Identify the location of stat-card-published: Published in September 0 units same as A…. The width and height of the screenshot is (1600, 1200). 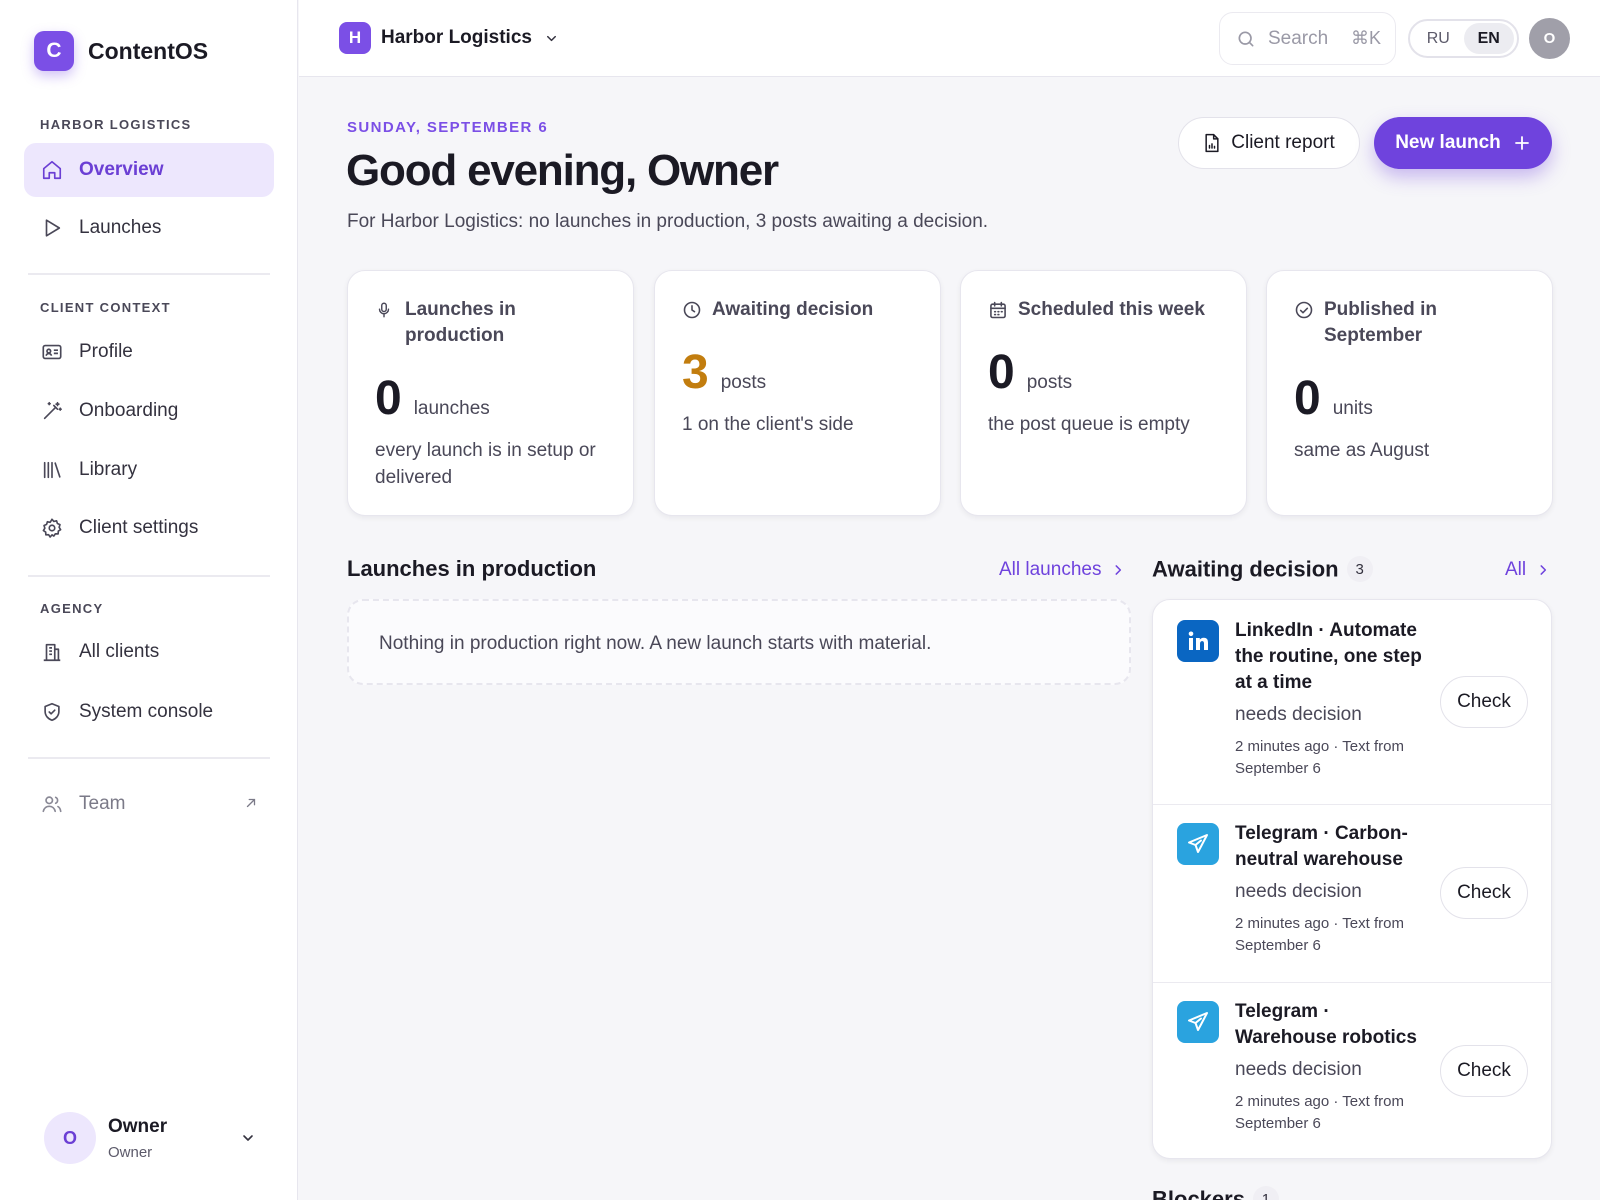
(1409, 393).